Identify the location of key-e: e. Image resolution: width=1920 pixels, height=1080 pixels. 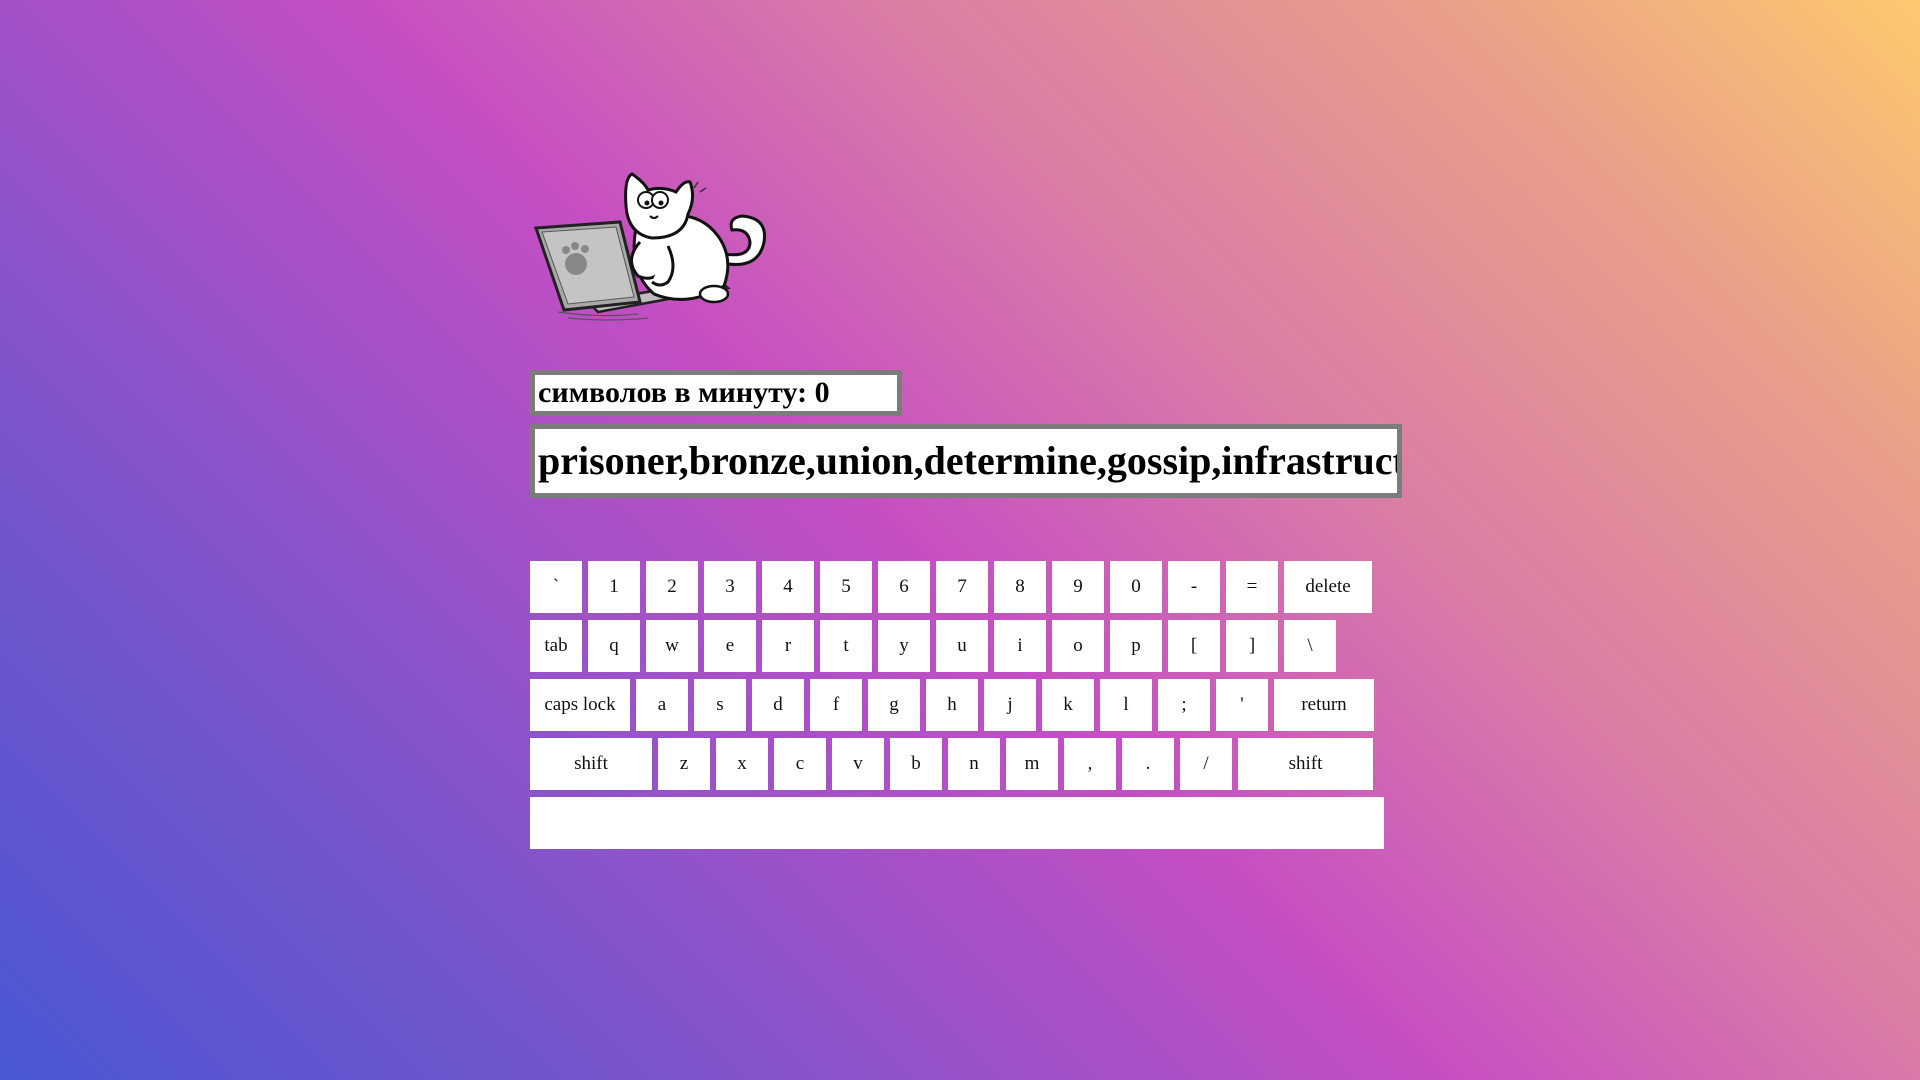
(730, 646).